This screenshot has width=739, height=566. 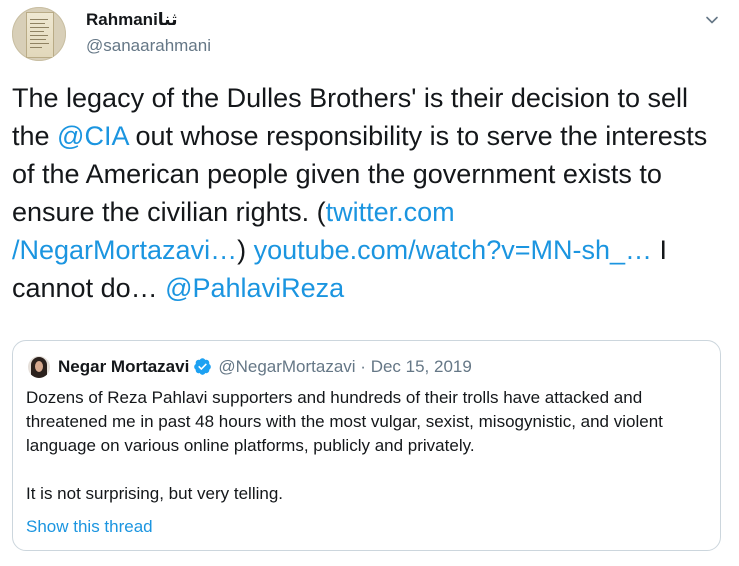 What do you see at coordinates (245, 250) in the screenshot?
I see `tweet-text-part: )` at bounding box center [245, 250].